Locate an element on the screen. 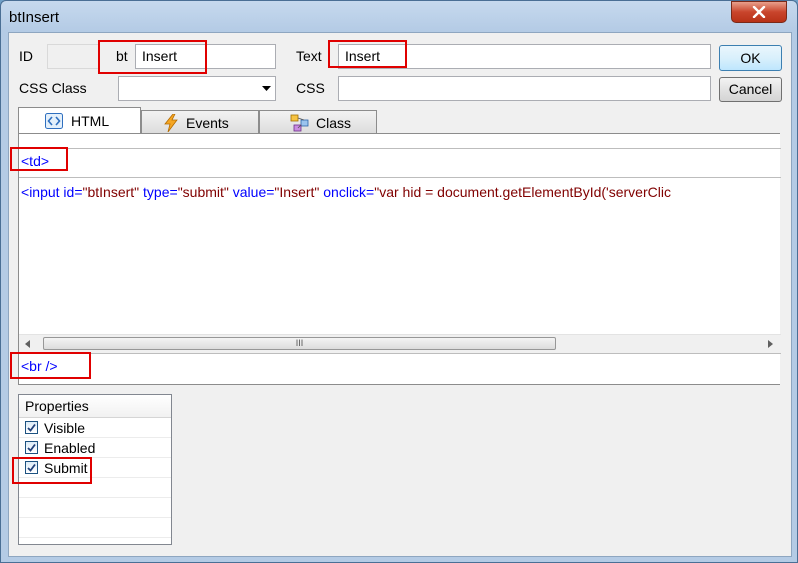  css-label: CSS is located at coordinates (310, 88).